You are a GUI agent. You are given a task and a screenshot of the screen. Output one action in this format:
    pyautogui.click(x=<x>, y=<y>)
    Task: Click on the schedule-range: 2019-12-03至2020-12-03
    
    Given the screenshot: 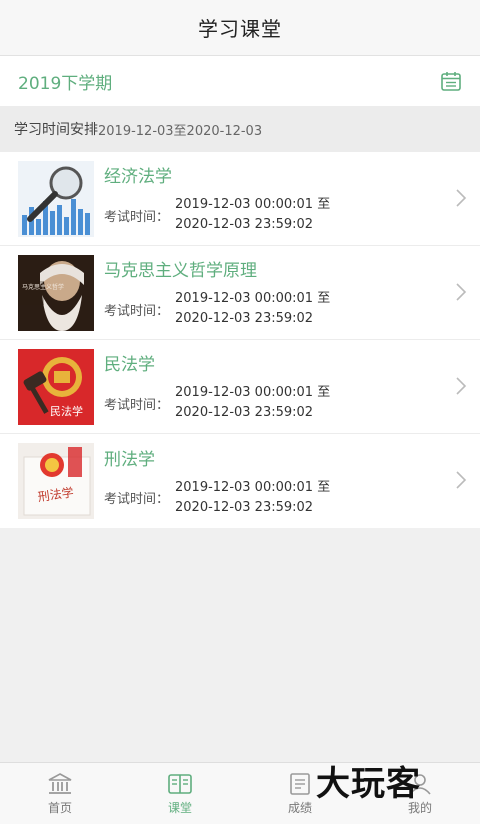 What is the action you would take?
    pyautogui.click(x=180, y=131)
    